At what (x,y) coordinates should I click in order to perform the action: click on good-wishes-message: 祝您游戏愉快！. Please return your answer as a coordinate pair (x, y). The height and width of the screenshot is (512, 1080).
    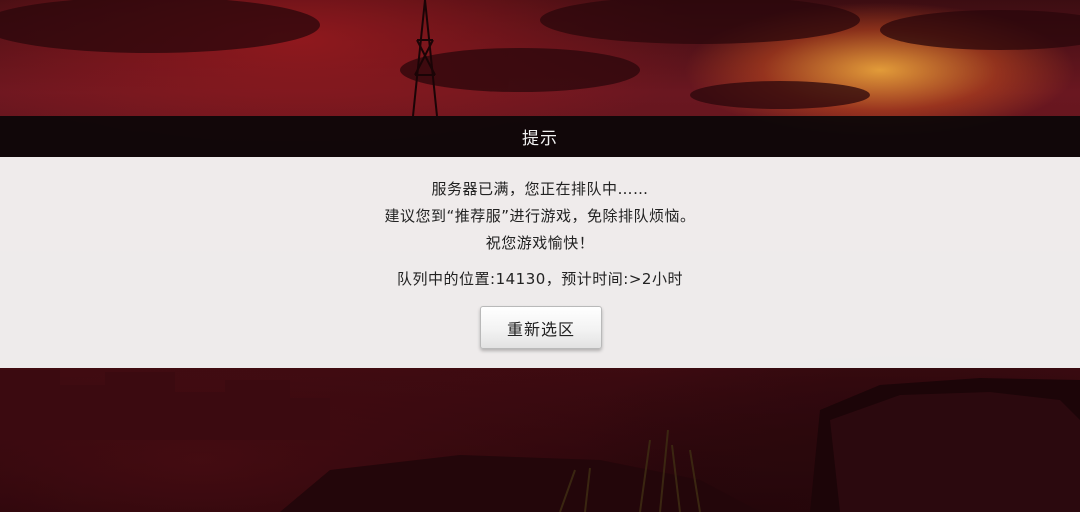
    Looking at the image, I should click on (540, 243).